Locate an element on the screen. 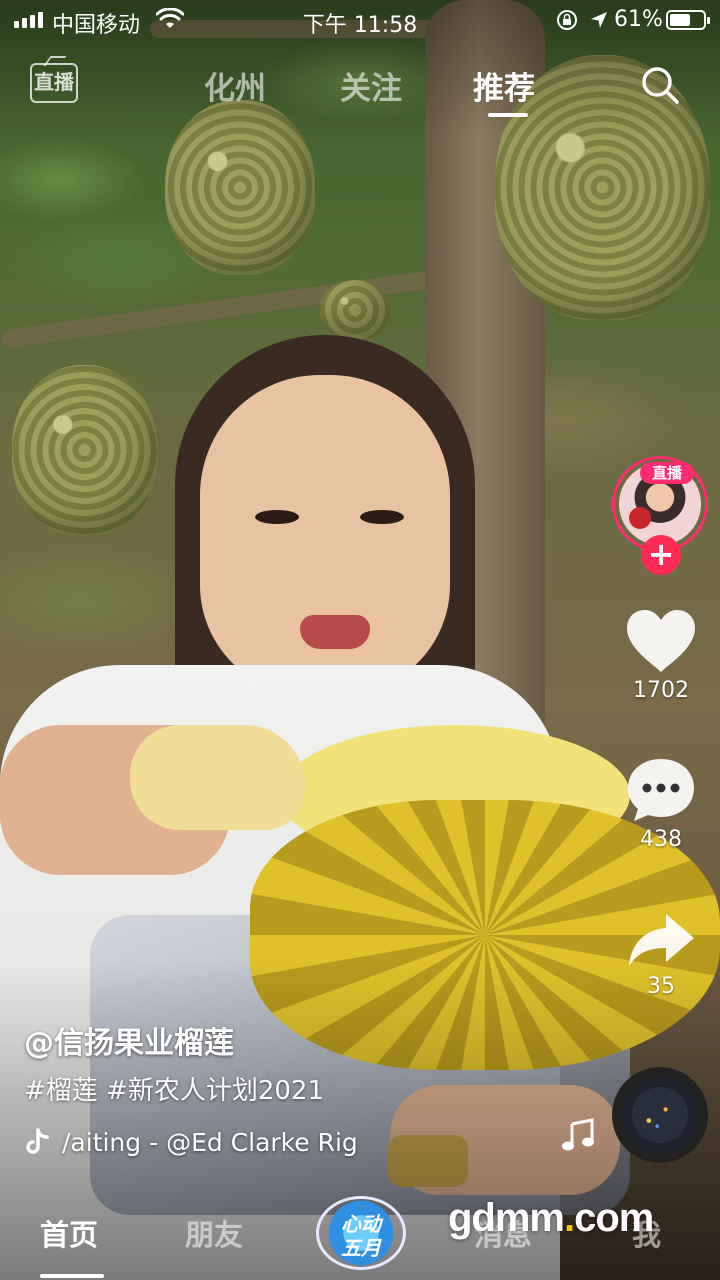 The image size is (720, 1280). battery-icon is located at coordinates (688, 20).